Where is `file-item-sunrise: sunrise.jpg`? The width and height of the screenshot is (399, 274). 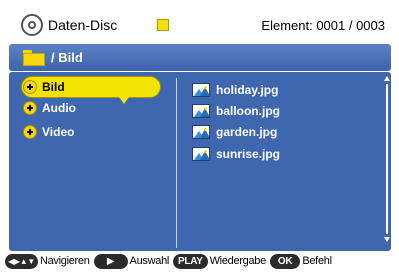 file-item-sunrise: sunrise.jpg is located at coordinates (236, 154).